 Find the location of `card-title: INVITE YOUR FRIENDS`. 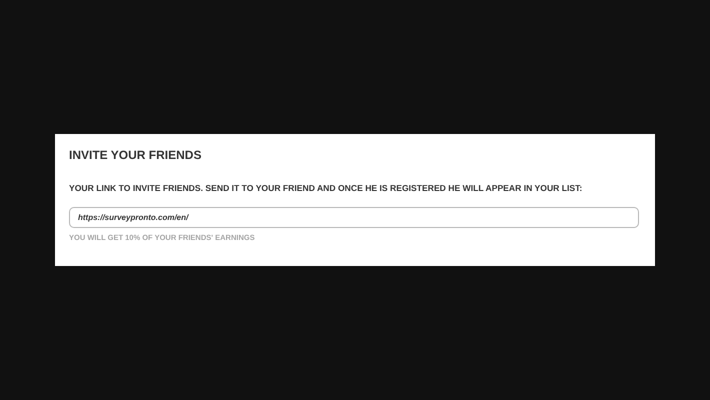

card-title: INVITE YOUR FRIENDS is located at coordinates (135, 155).